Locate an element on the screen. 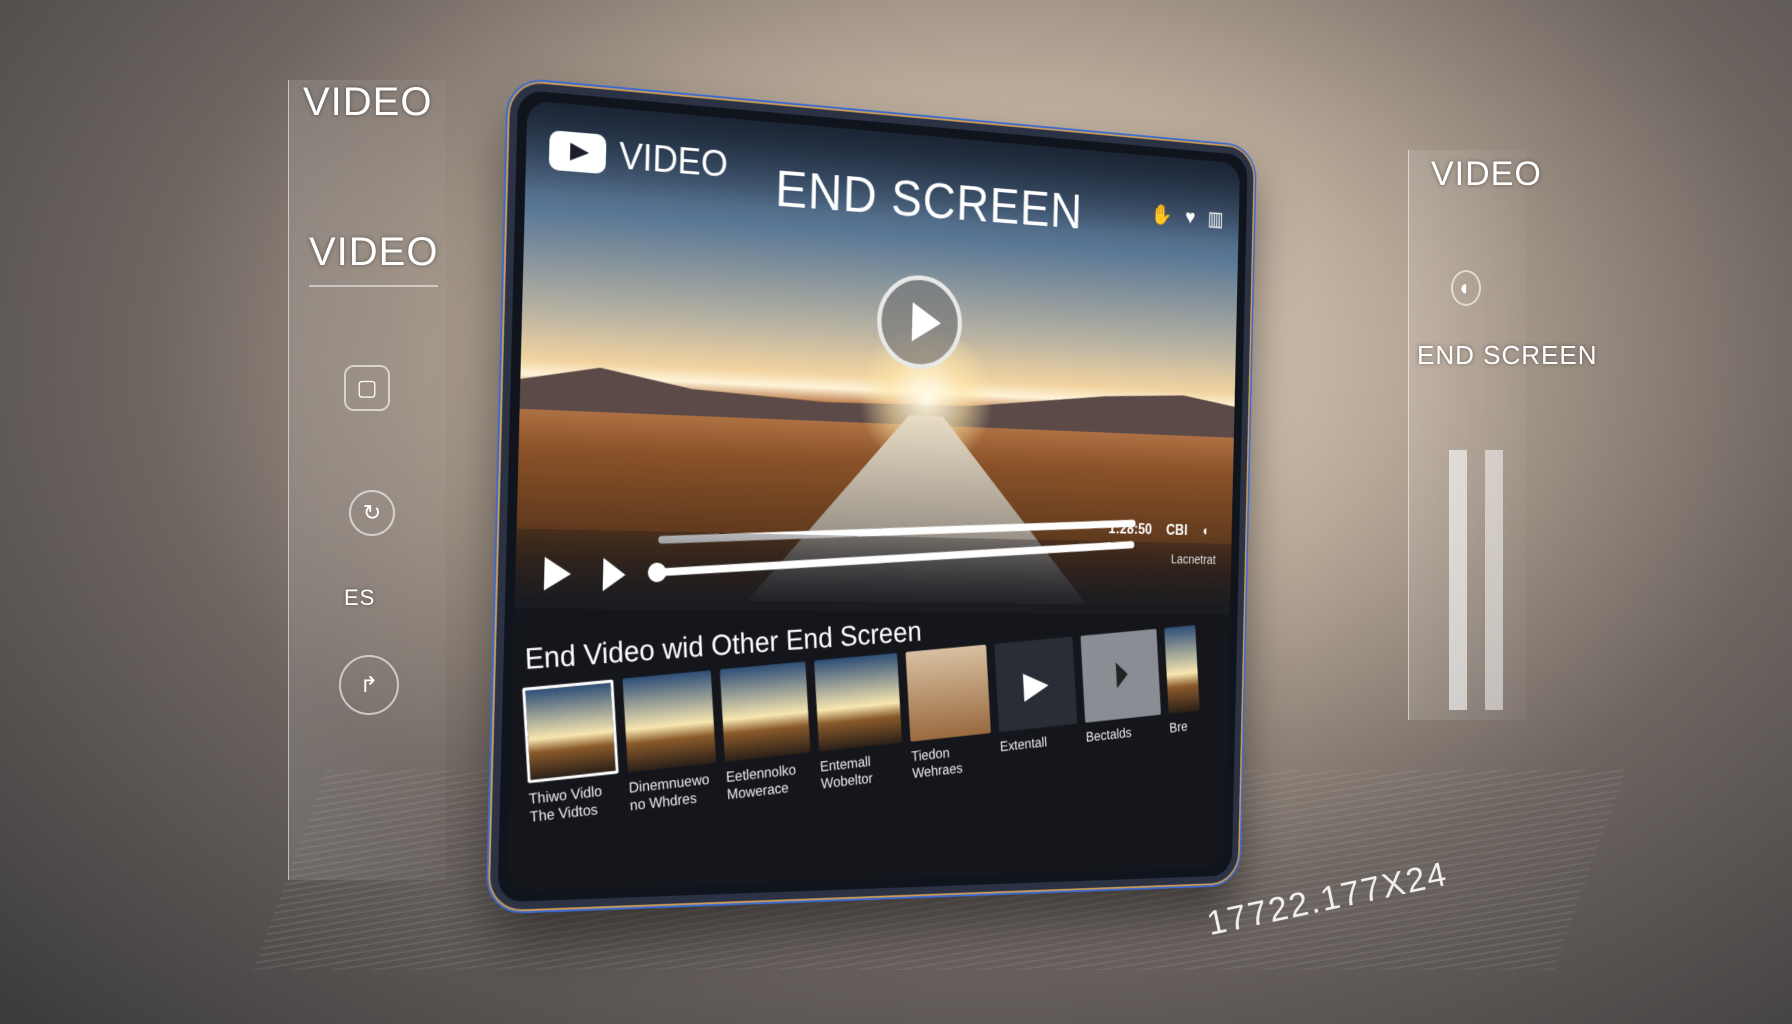 Image resolution: width=1792 pixels, height=1024 pixels. end-screen-item: Eetlennolko Mowerace is located at coordinates (766, 733).